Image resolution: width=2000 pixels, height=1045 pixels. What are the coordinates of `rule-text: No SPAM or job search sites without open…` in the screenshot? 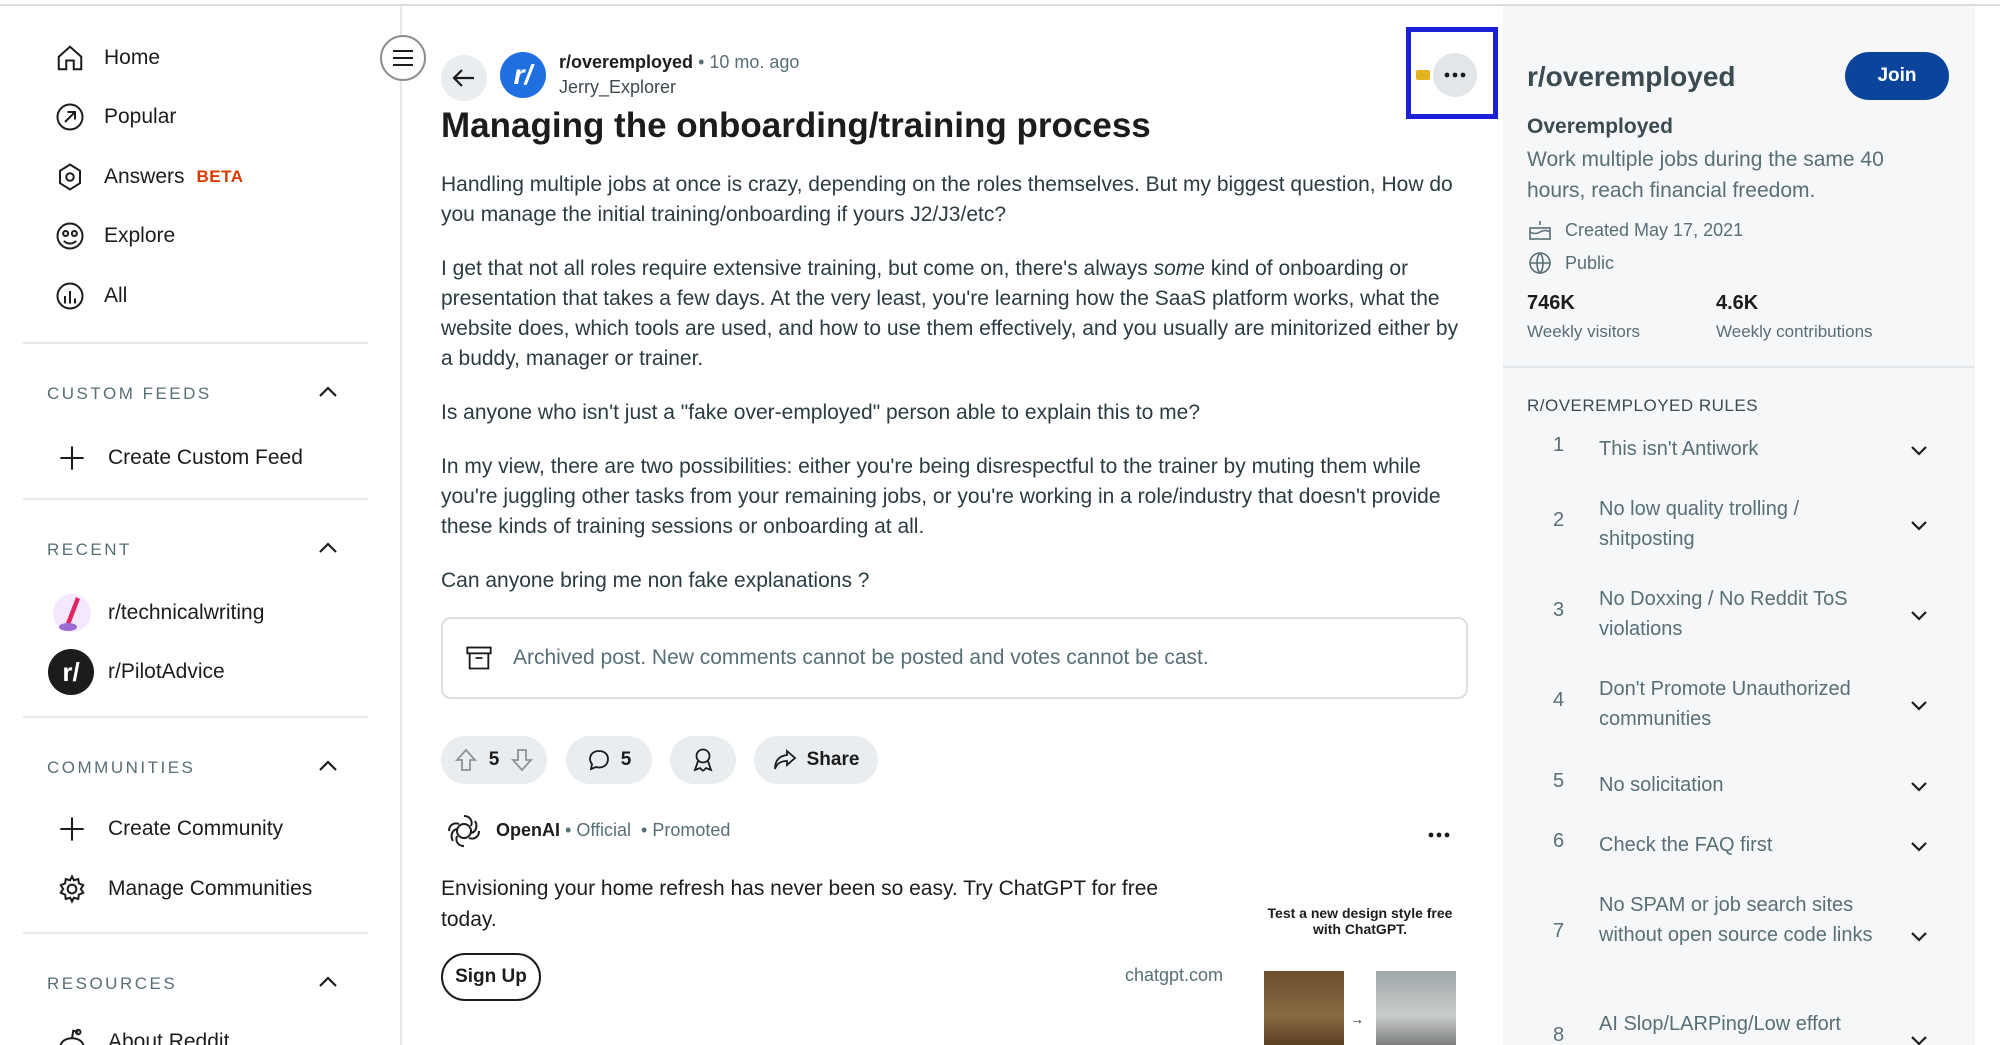 It's located at (1736, 920).